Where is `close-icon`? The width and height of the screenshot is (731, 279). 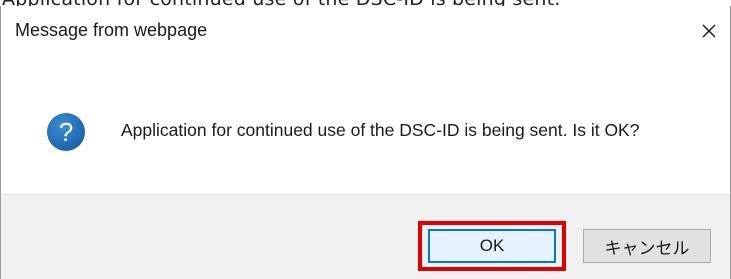 close-icon is located at coordinates (709, 31).